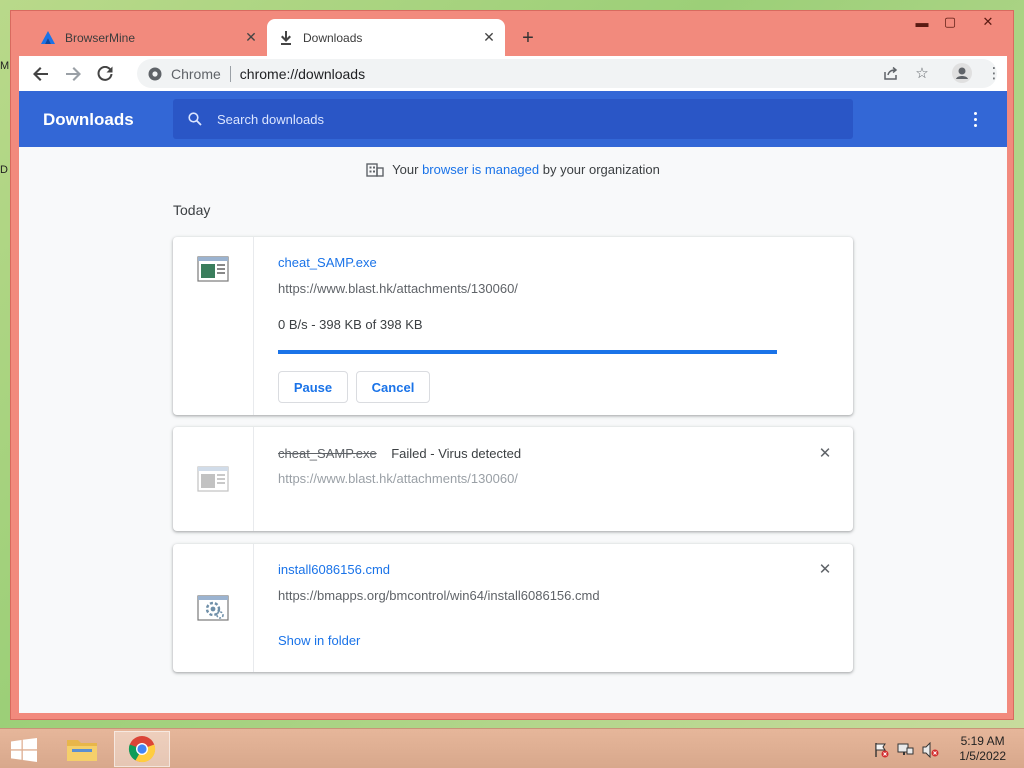 The width and height of the screenshot is (1024, 768). What do you see at coordinates (527, 352) in the screenshot?
I see `download-progress-bar` at bounding box center [527, 352].